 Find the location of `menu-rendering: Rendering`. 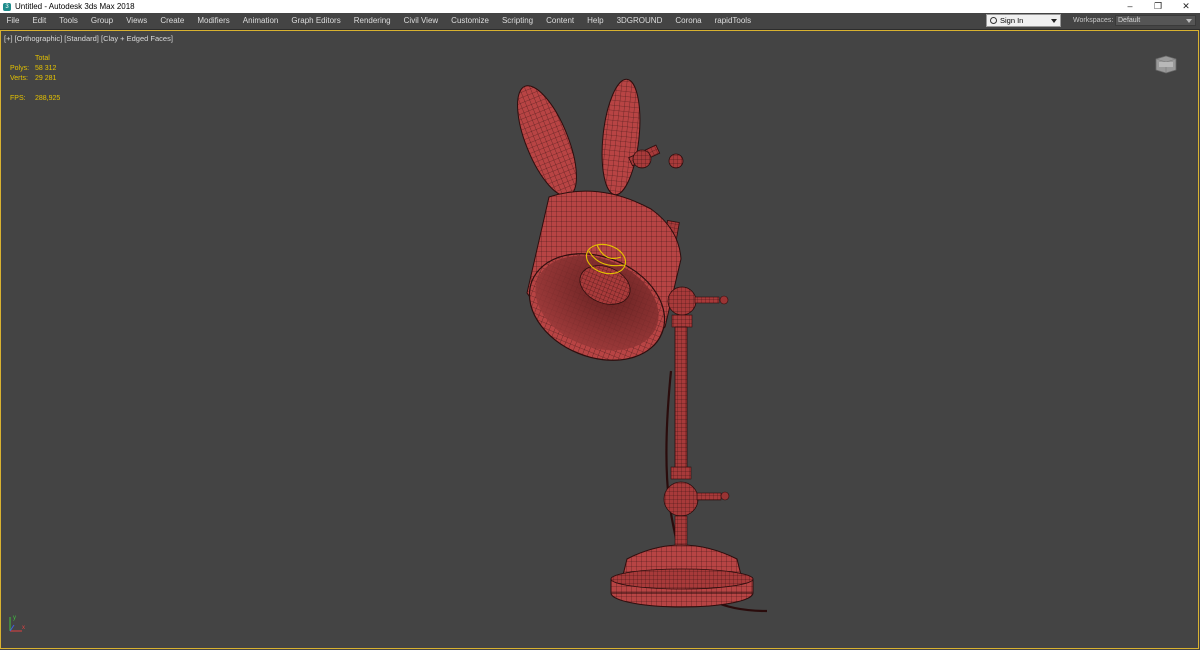

menu-rendering: Rendering is located at coordinates (372, 21).